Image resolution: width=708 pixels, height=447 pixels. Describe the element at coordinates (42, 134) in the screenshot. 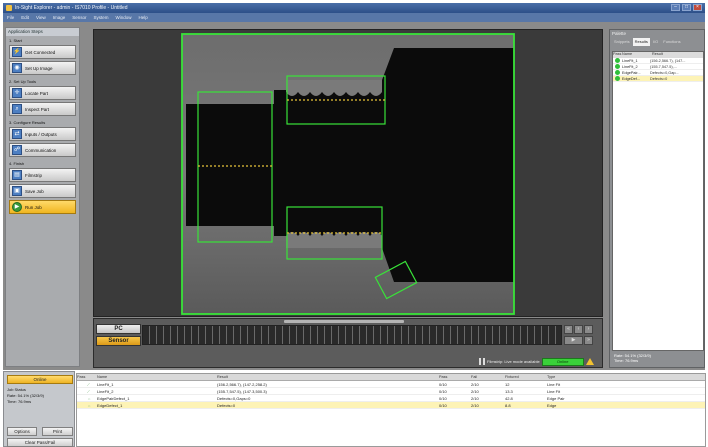

I see `inputs-outputs-button: ⇄ Inputs / Outputs` at that location.